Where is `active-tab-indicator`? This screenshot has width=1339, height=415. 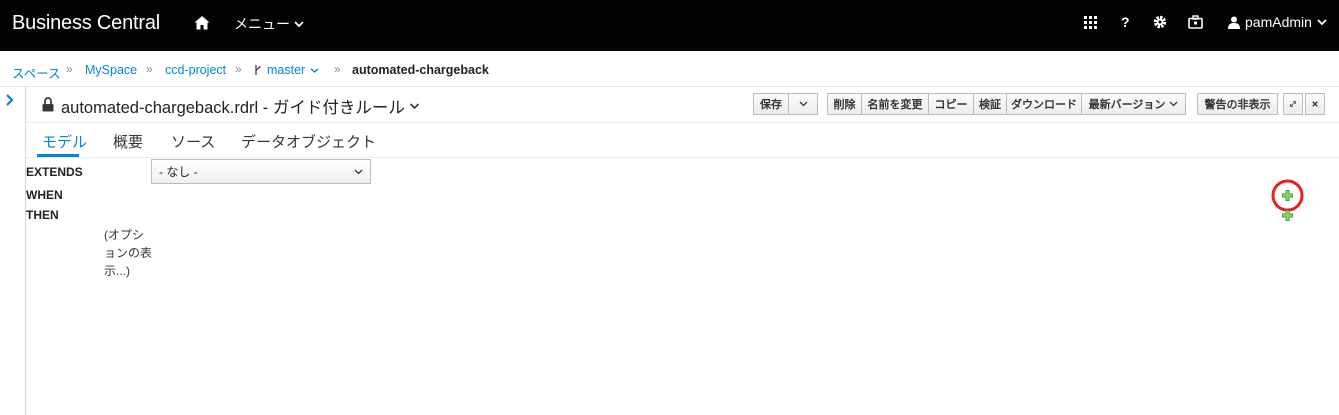
active-tab-indicator is located at coordinates (58, 155).